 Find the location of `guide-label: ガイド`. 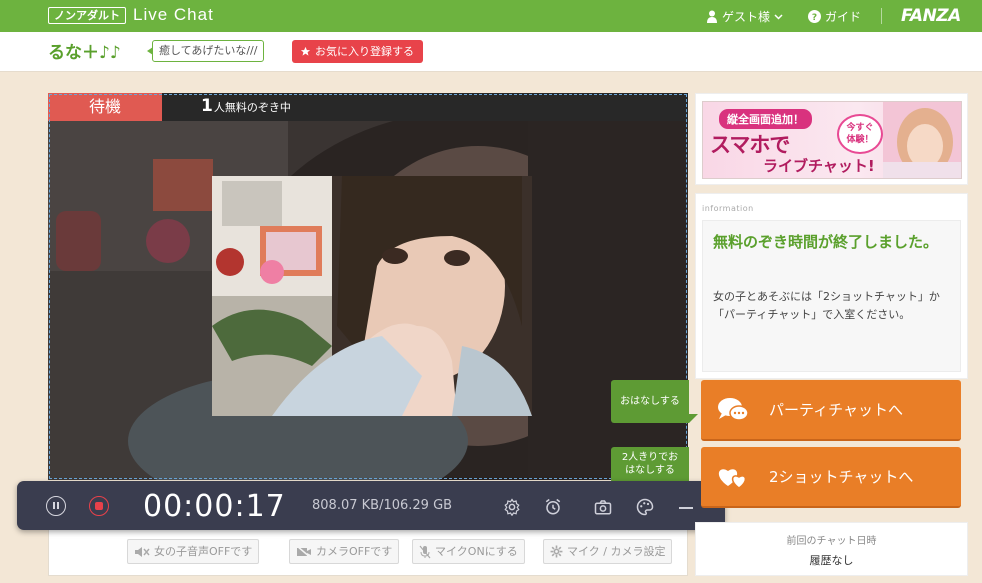

guide-label: ガイド is located at coordinates (843, 17).